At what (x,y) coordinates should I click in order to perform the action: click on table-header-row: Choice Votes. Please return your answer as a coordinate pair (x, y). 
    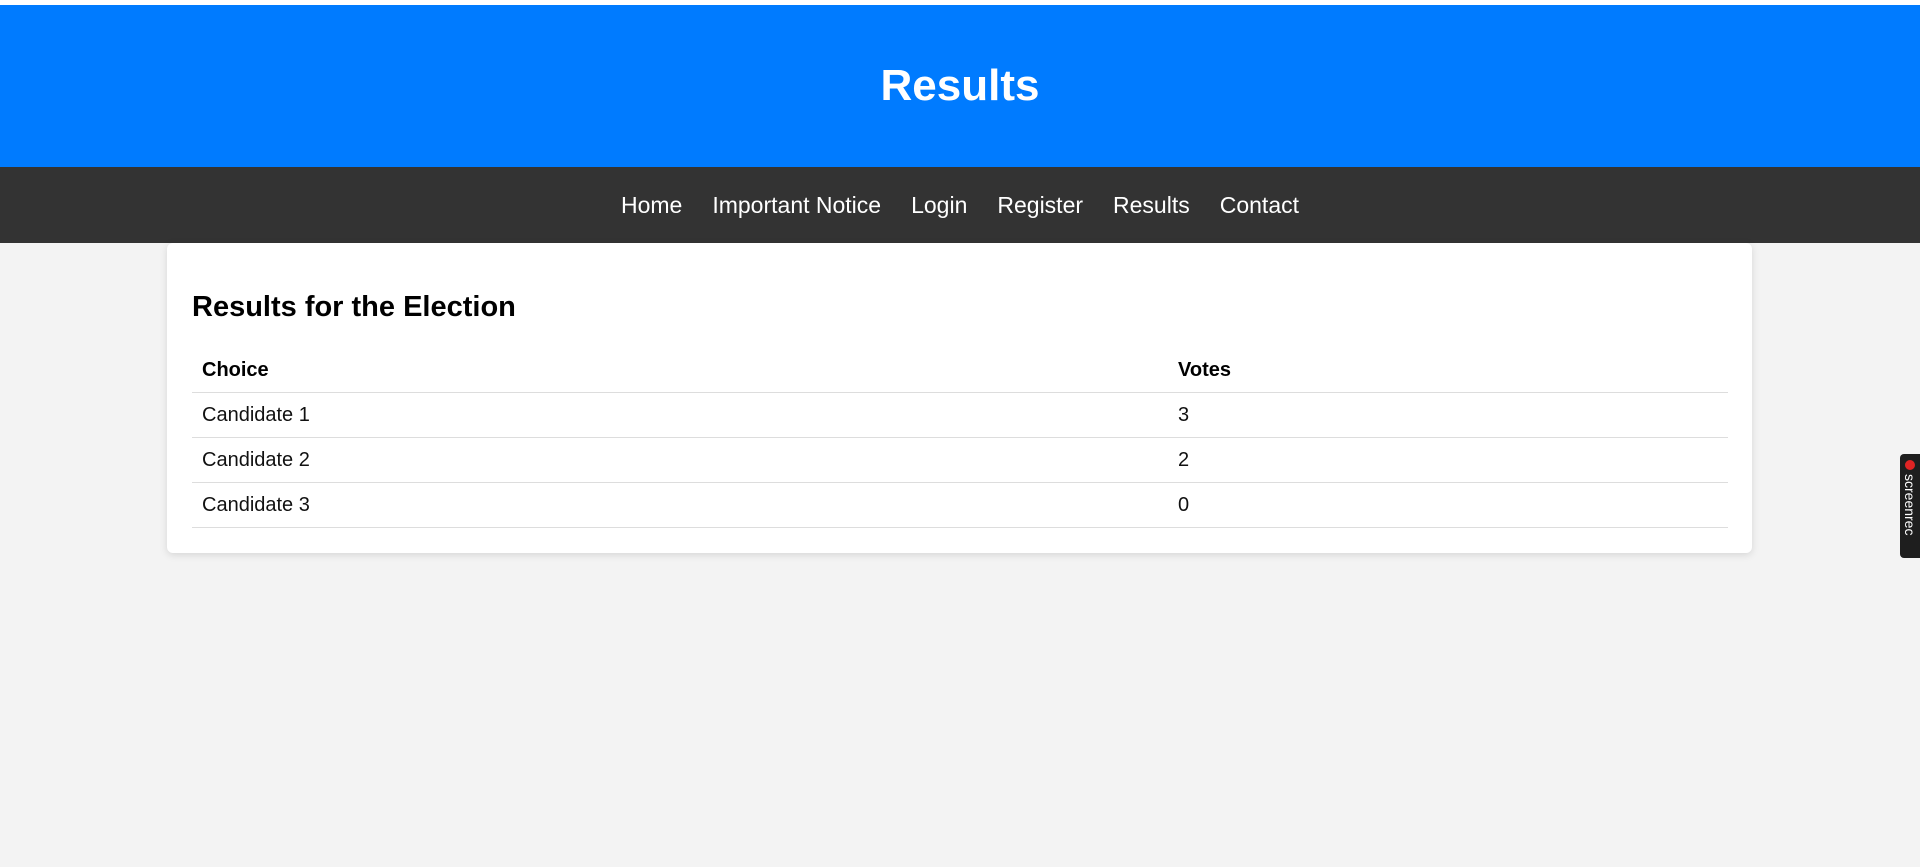
    Looking at the image, I should click on (960, 370).